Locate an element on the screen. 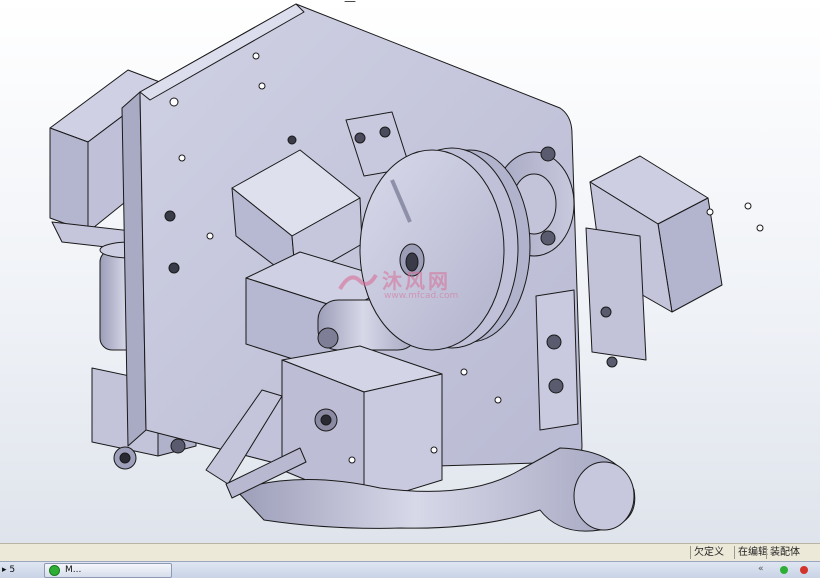 Image resolution: width=820 pixels, height=578 pixels. green-status-icon is located at coordinates (784, 570).